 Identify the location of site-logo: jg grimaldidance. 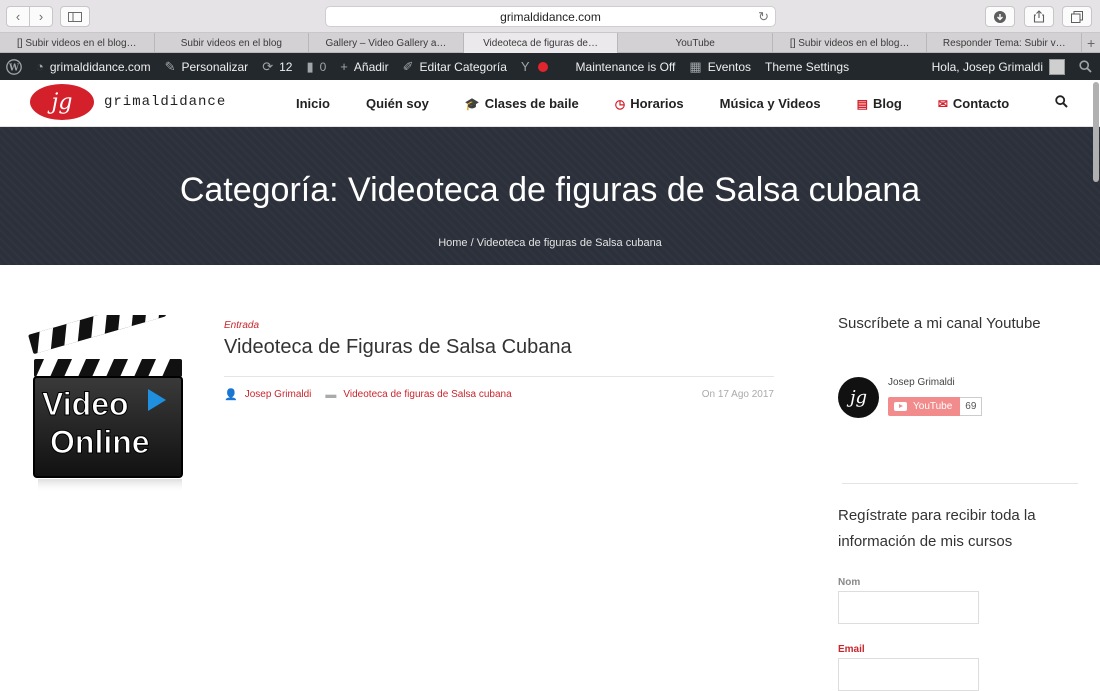
(128, 102).